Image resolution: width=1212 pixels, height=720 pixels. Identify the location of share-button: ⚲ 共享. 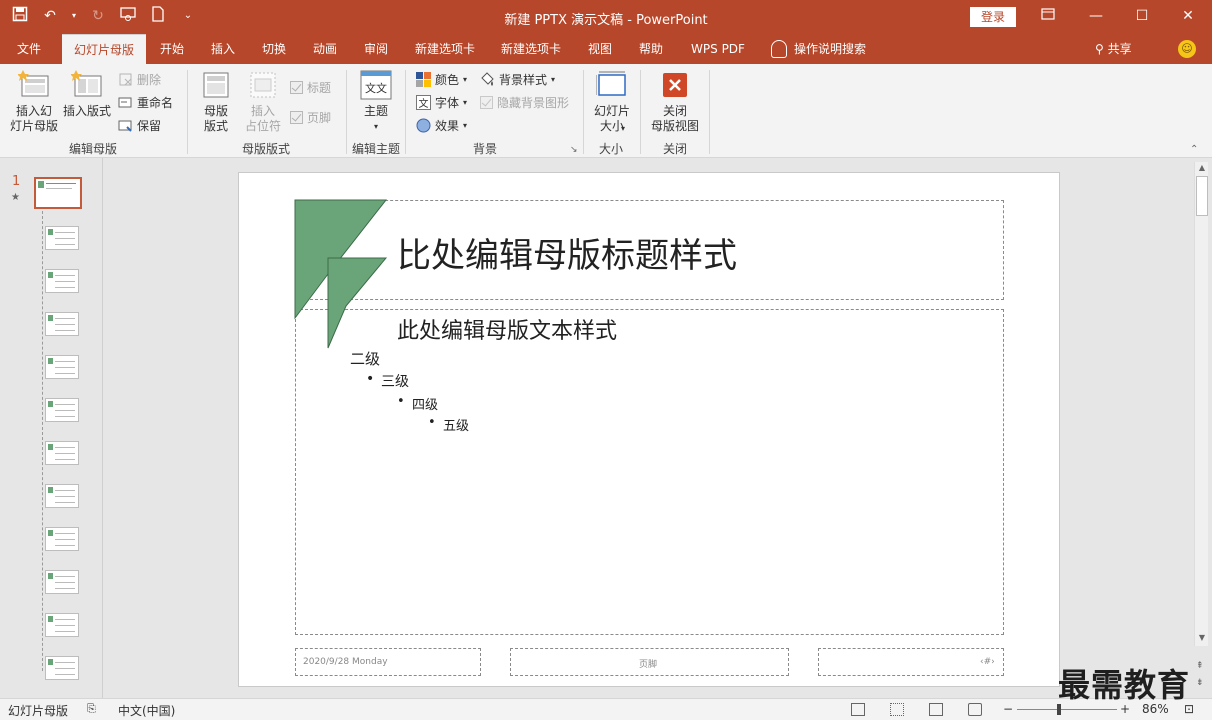
(1113, 49).